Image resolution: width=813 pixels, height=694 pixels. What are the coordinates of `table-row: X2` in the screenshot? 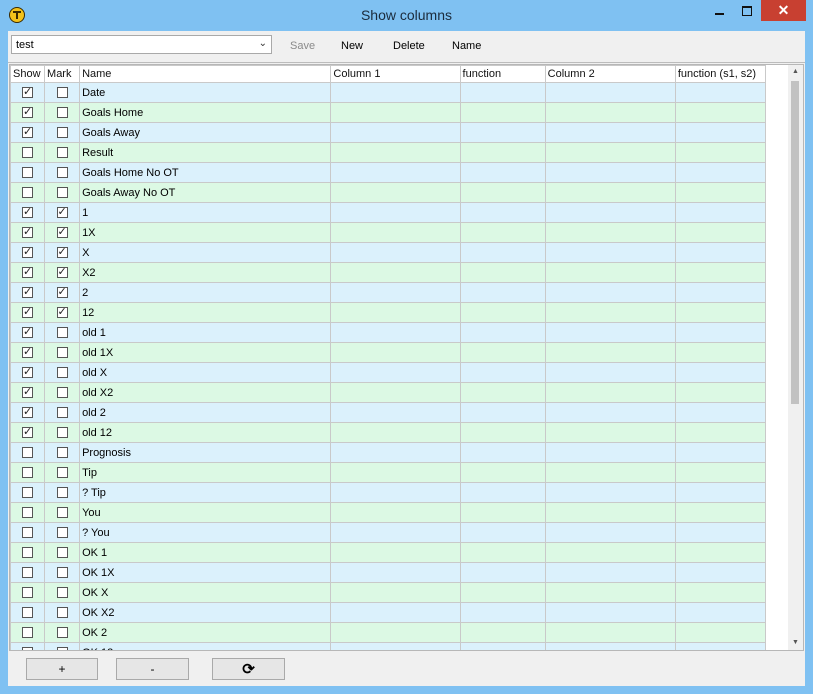 It's located at (388, 272).